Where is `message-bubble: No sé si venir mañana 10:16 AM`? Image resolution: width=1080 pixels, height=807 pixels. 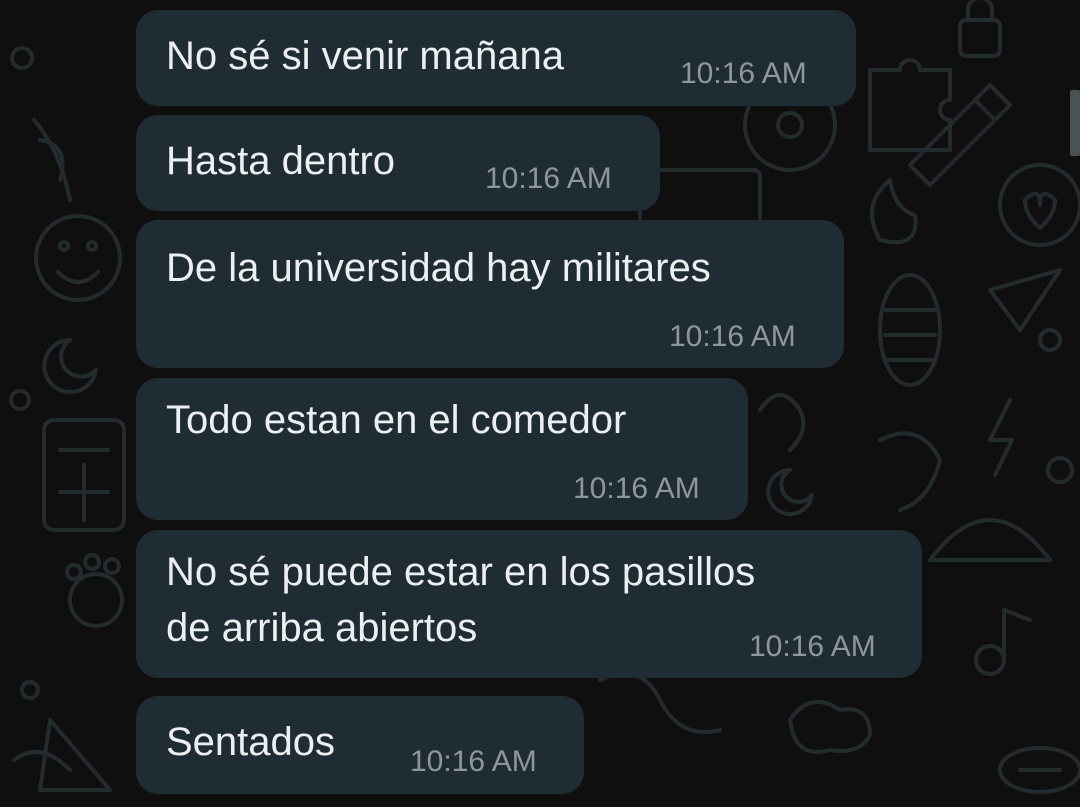
message-bubble: No sé si venir mañana 10:16 AM is located at coordinates (496, 58).